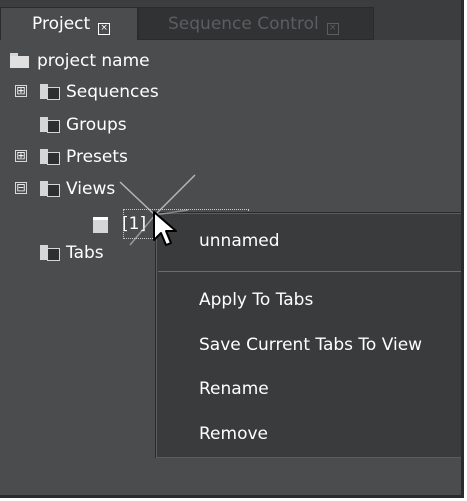 This screenshot has height=501, width=467. I want to click on view-icon, so click(100, 225).